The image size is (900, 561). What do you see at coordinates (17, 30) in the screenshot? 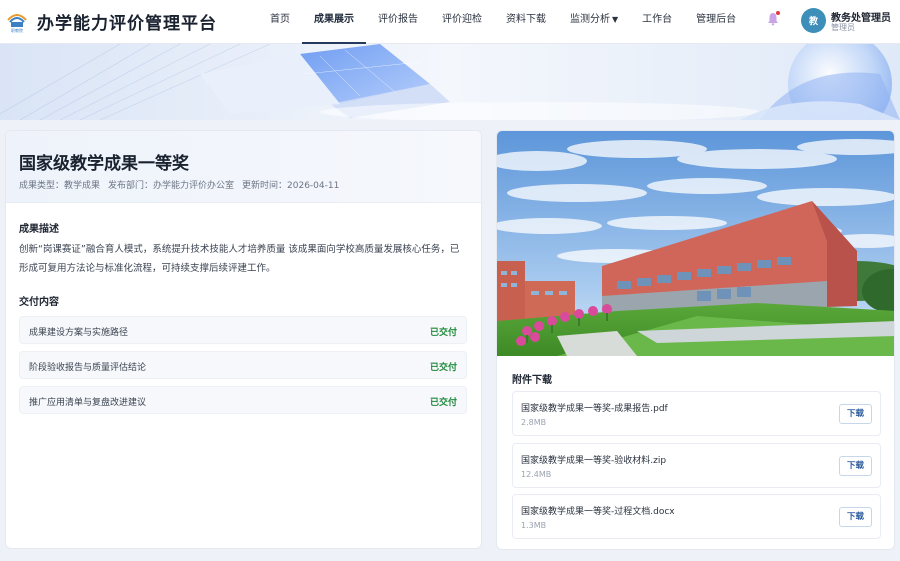
I see `logo-text: 职教院` at bounding box center [17, 30].